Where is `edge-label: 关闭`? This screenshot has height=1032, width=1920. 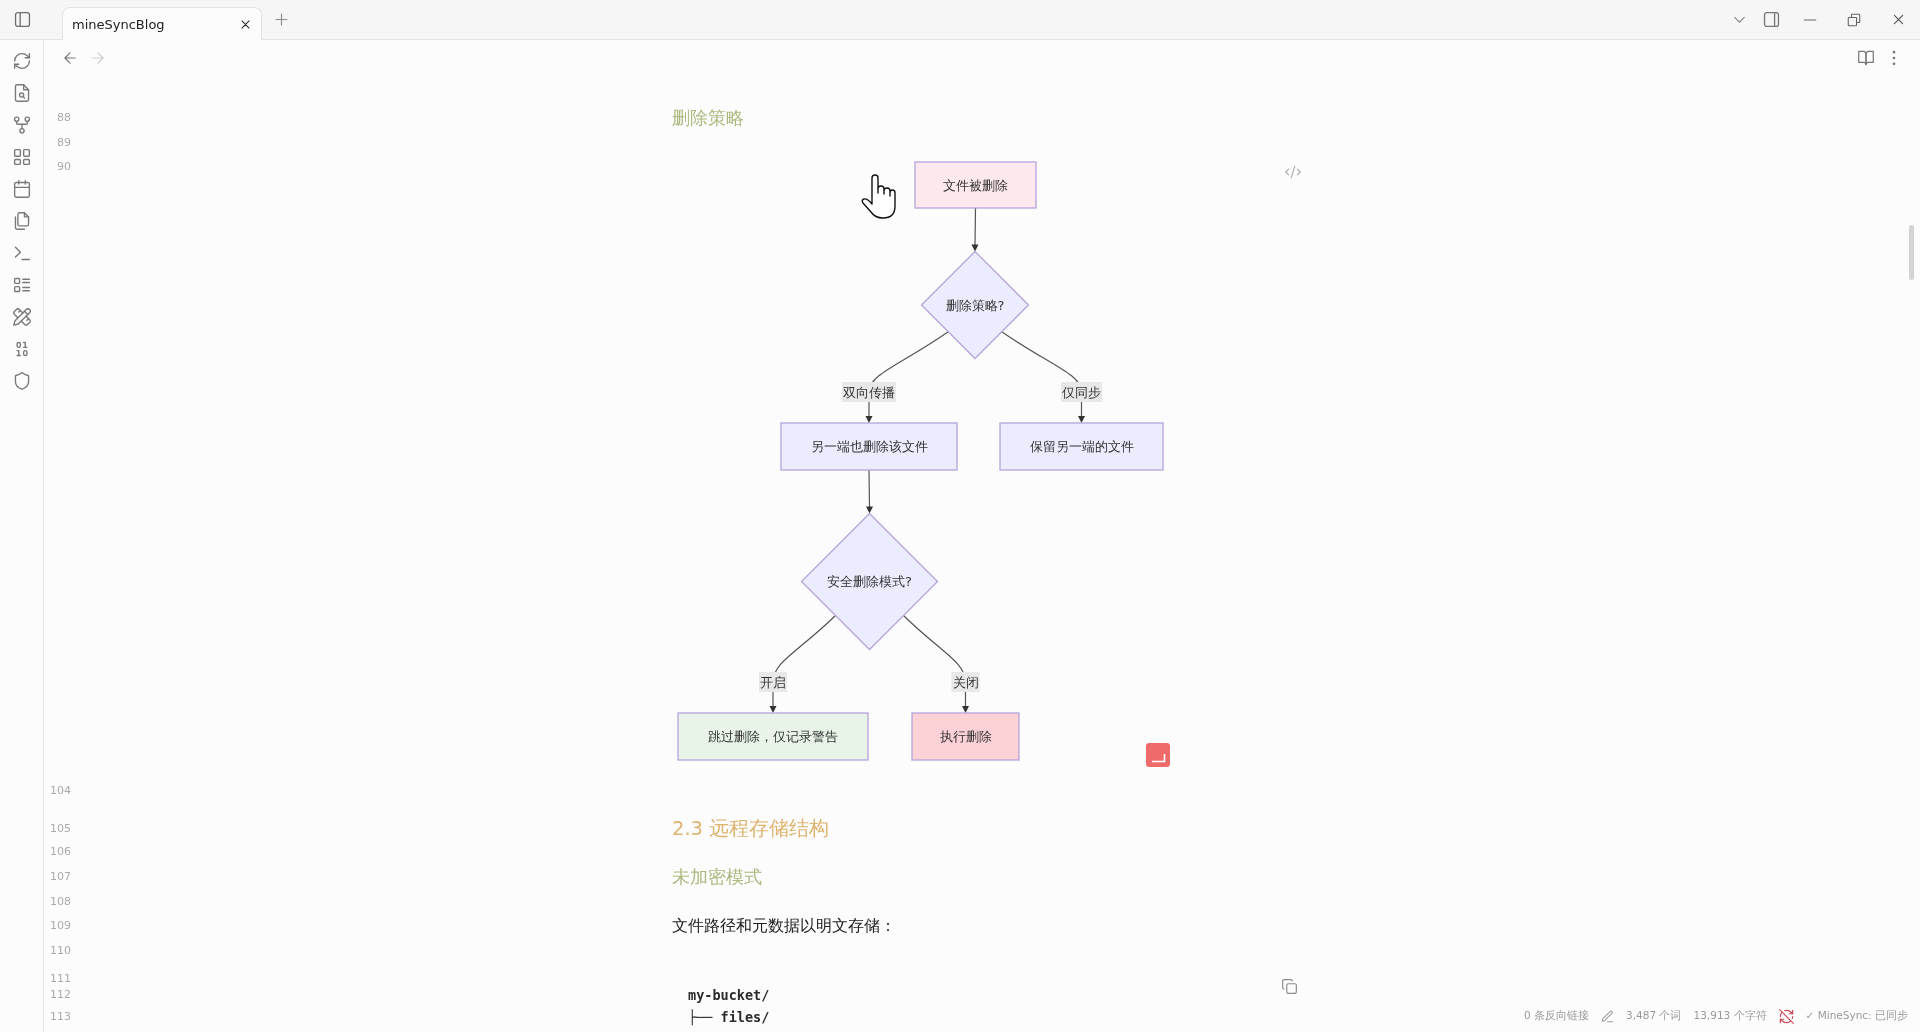 edge-label: 关闭 is located at coordinates (965, 681).